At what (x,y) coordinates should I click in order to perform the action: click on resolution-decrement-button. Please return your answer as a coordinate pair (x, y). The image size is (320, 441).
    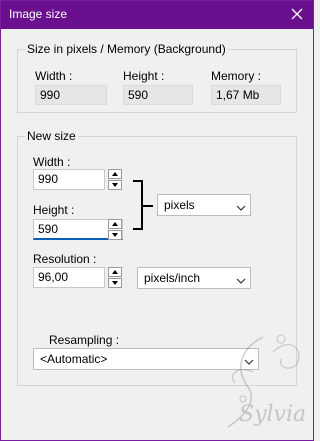
    Looking at the image, I should click on (115, 283).